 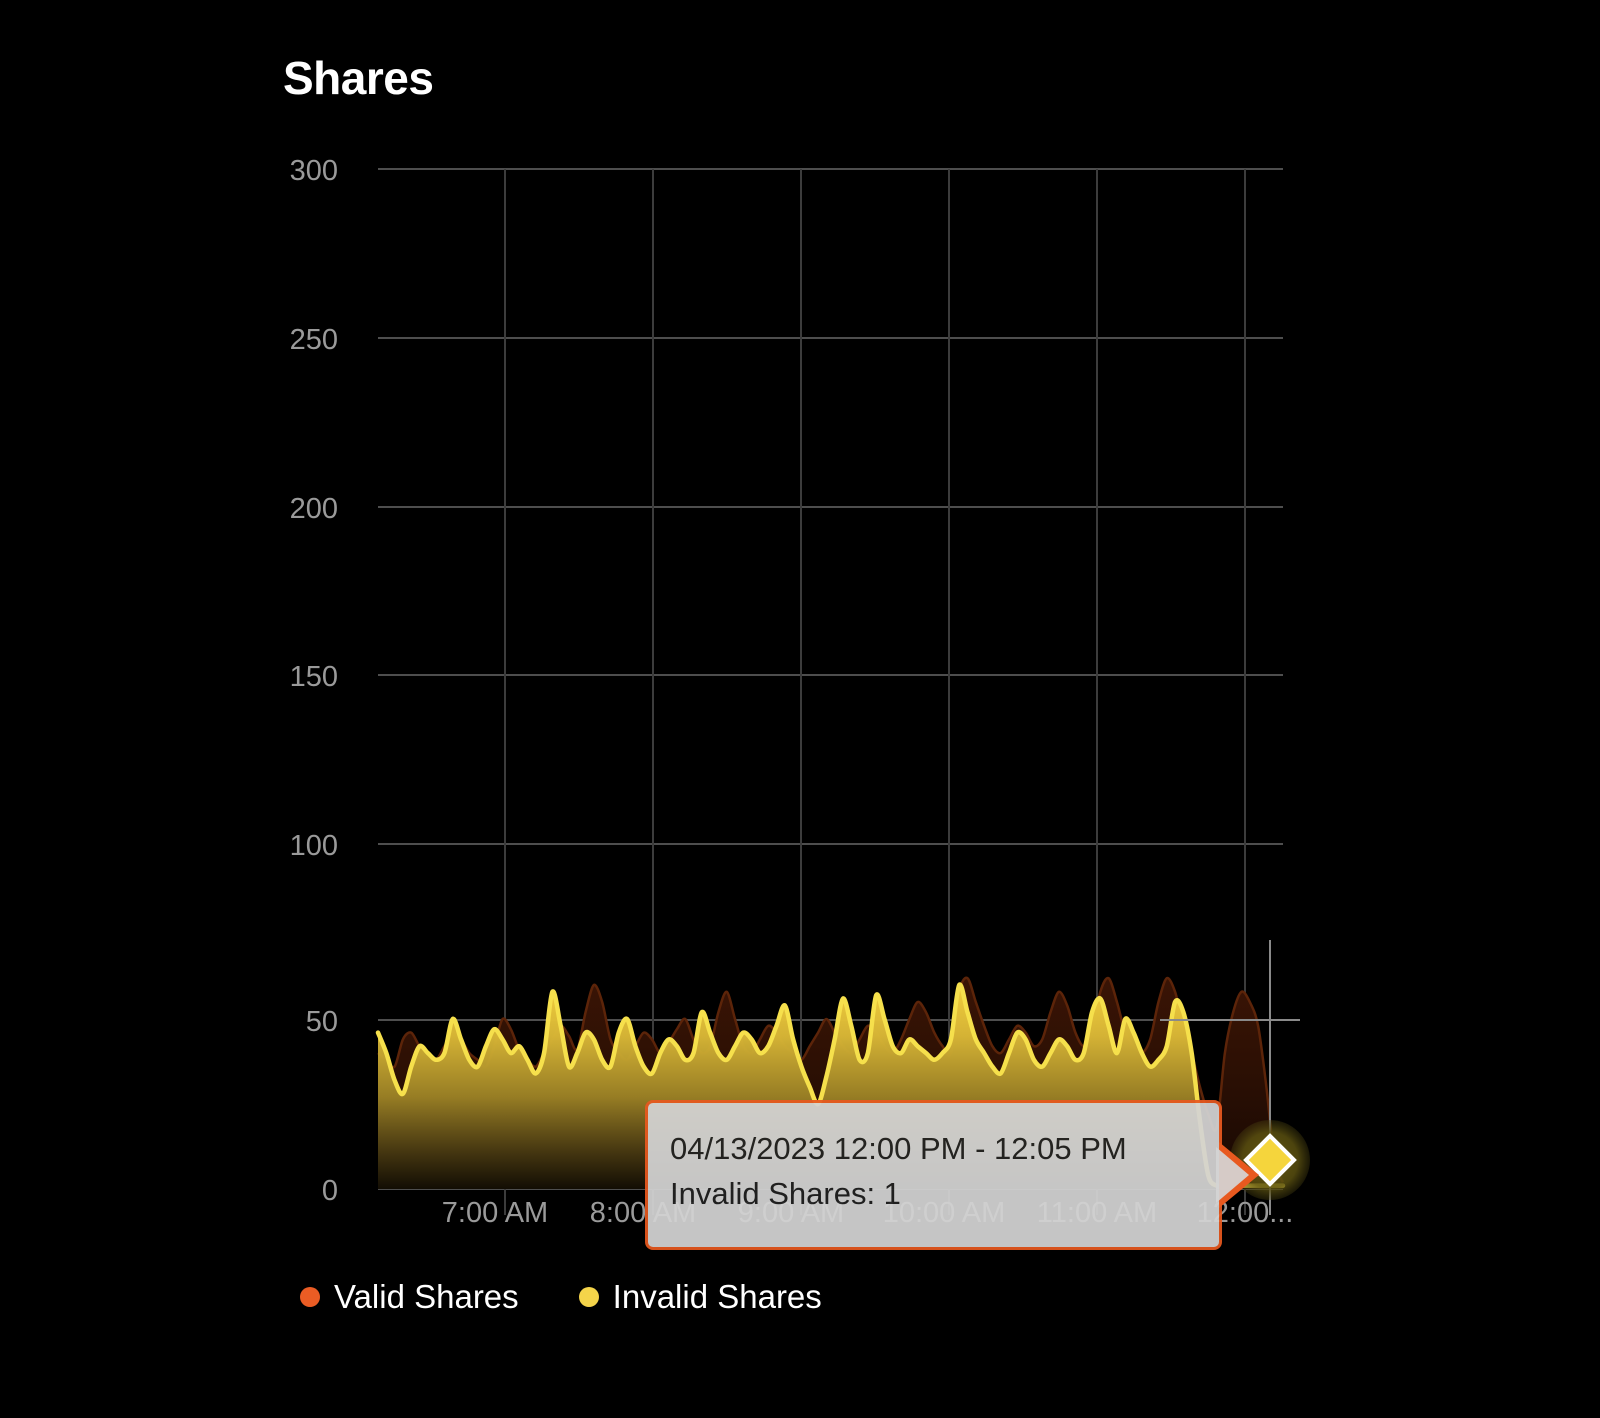 What do you see at coordinates (588, 1297) in the screenshot?
I see `legend-dot-icon-invalid` at bounding box center [588, 1297].